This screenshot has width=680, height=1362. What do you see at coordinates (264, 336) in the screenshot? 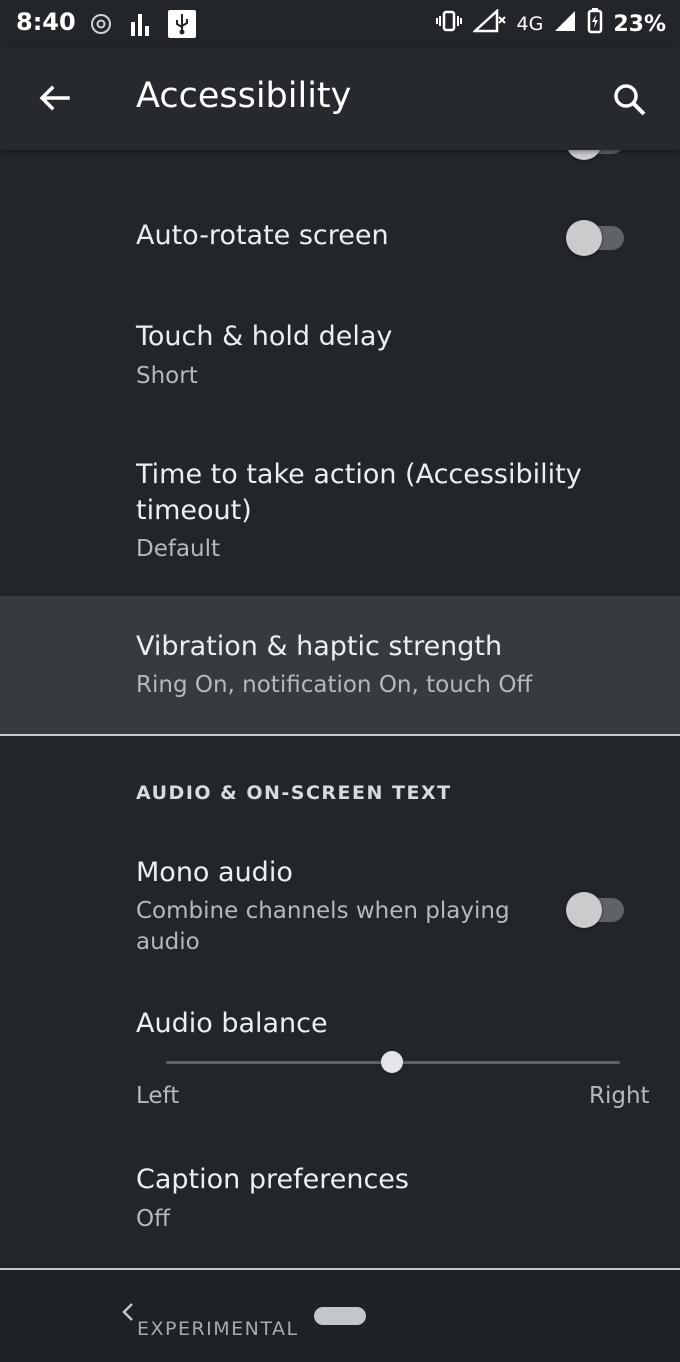
I see `touch-hold-title: Touch & hold delay` at bounding box center [264, 336].